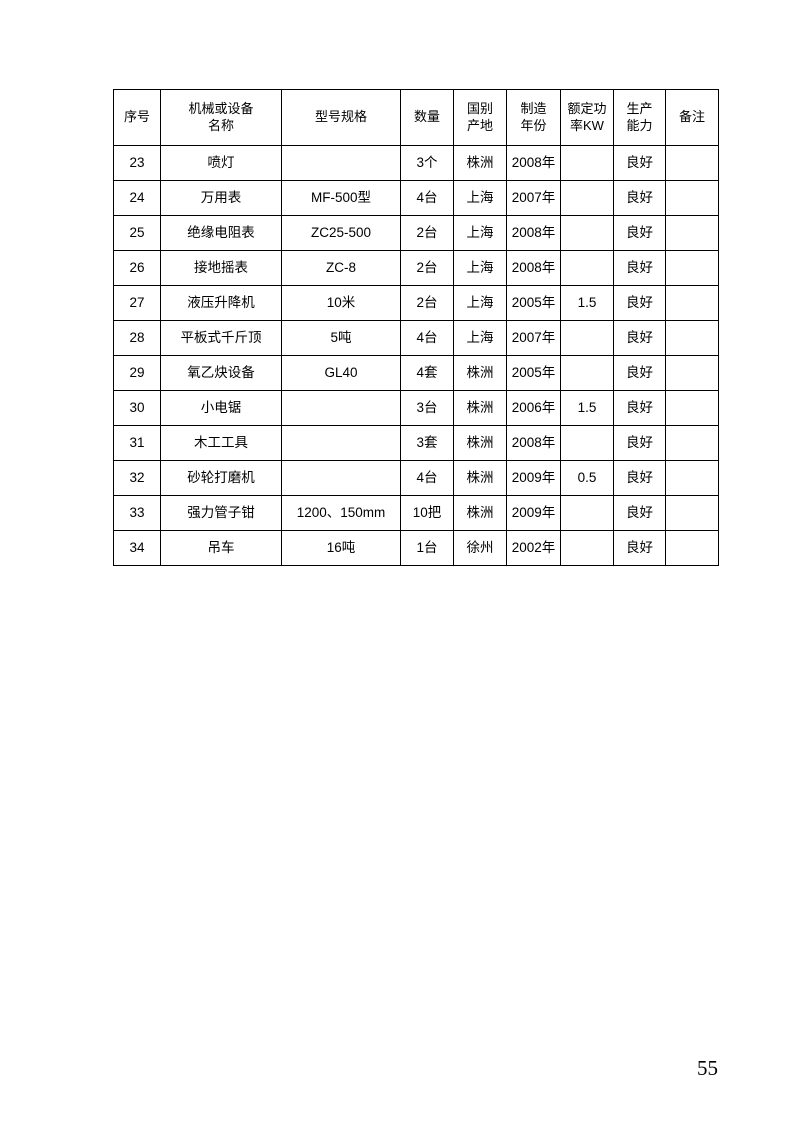 Image resolution: width=794 pixels, height=1123 pixels. Describe the element at coordinates (533, 108) in the screenshot. I see `column-header-line1: 制造` at that location.